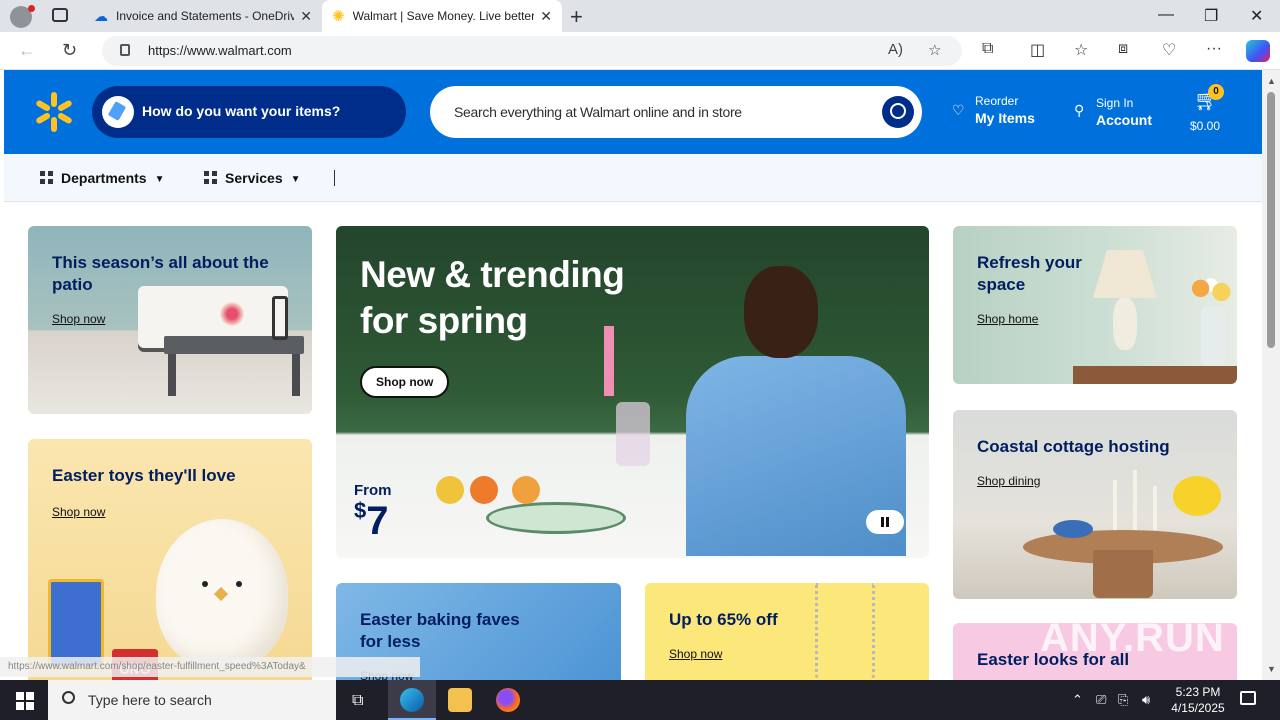 The height and width of the screenshot is (720, 1280). Describe the element at coordinates (1258, 51) in the screenshot. I see `copilot-icon` at that location.